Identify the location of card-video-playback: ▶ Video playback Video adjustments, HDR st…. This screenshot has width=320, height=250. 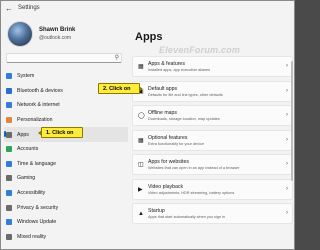
(212, 189).